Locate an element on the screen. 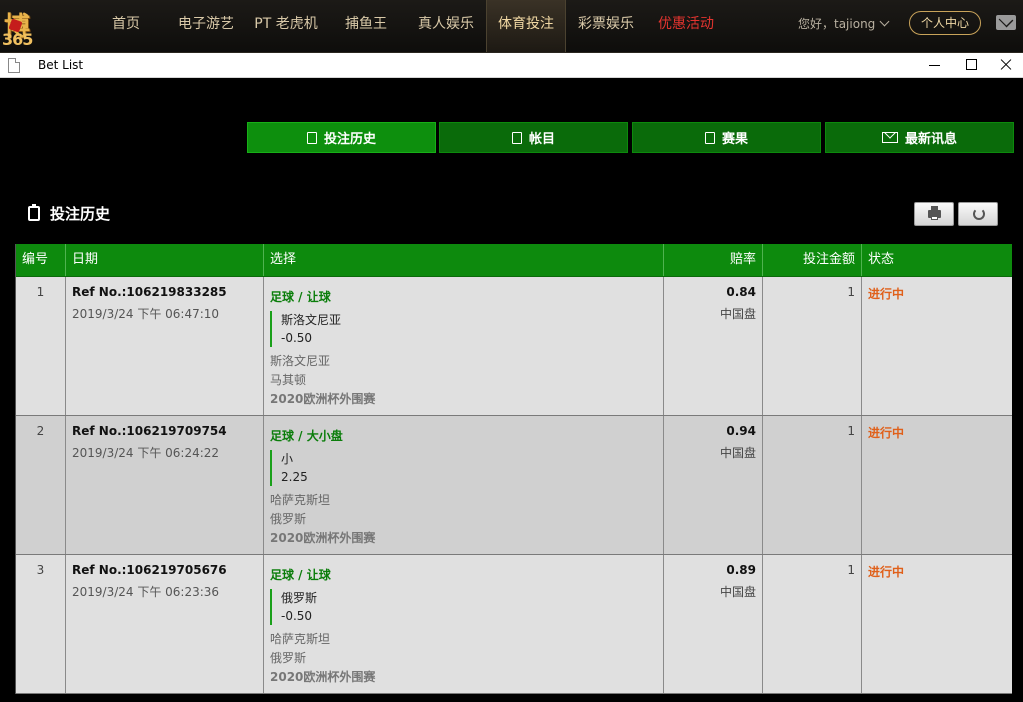  bet-datetime: 2019/3/24 下午 06:24:22 is located at coordinates (146, 453).